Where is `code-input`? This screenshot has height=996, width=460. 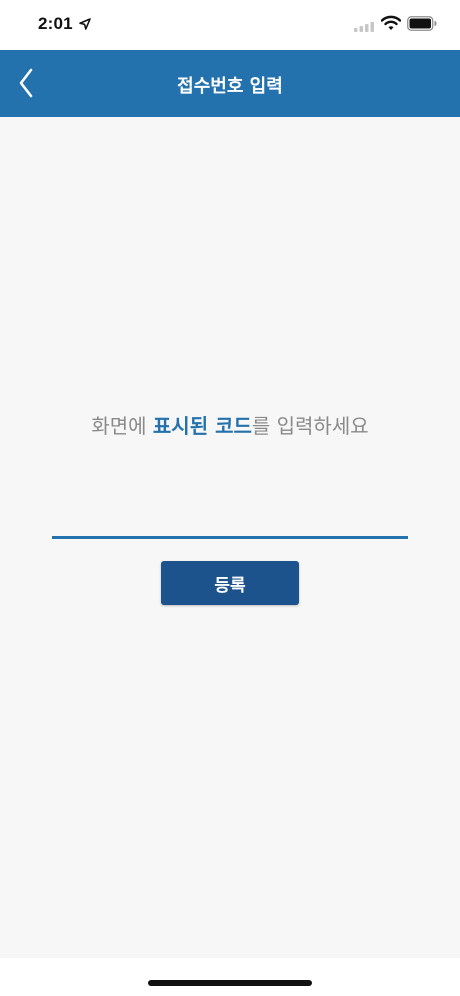
code-input is located at coordinates (230, 519).